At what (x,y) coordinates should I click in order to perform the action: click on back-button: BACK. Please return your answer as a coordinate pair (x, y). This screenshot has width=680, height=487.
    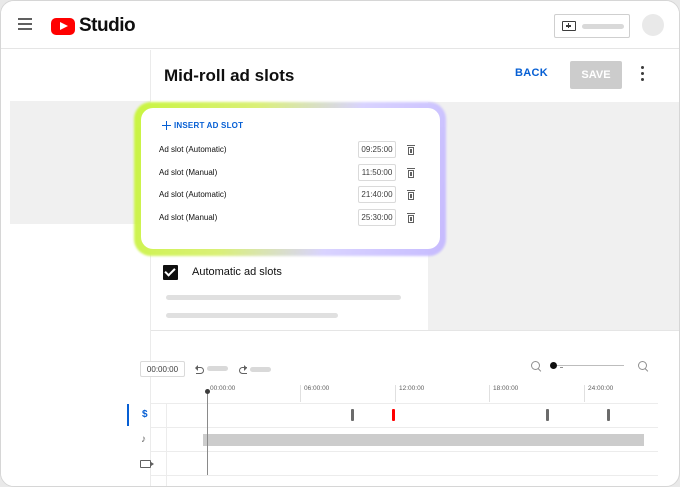
    Looking at the image, I should click on (531, 73).